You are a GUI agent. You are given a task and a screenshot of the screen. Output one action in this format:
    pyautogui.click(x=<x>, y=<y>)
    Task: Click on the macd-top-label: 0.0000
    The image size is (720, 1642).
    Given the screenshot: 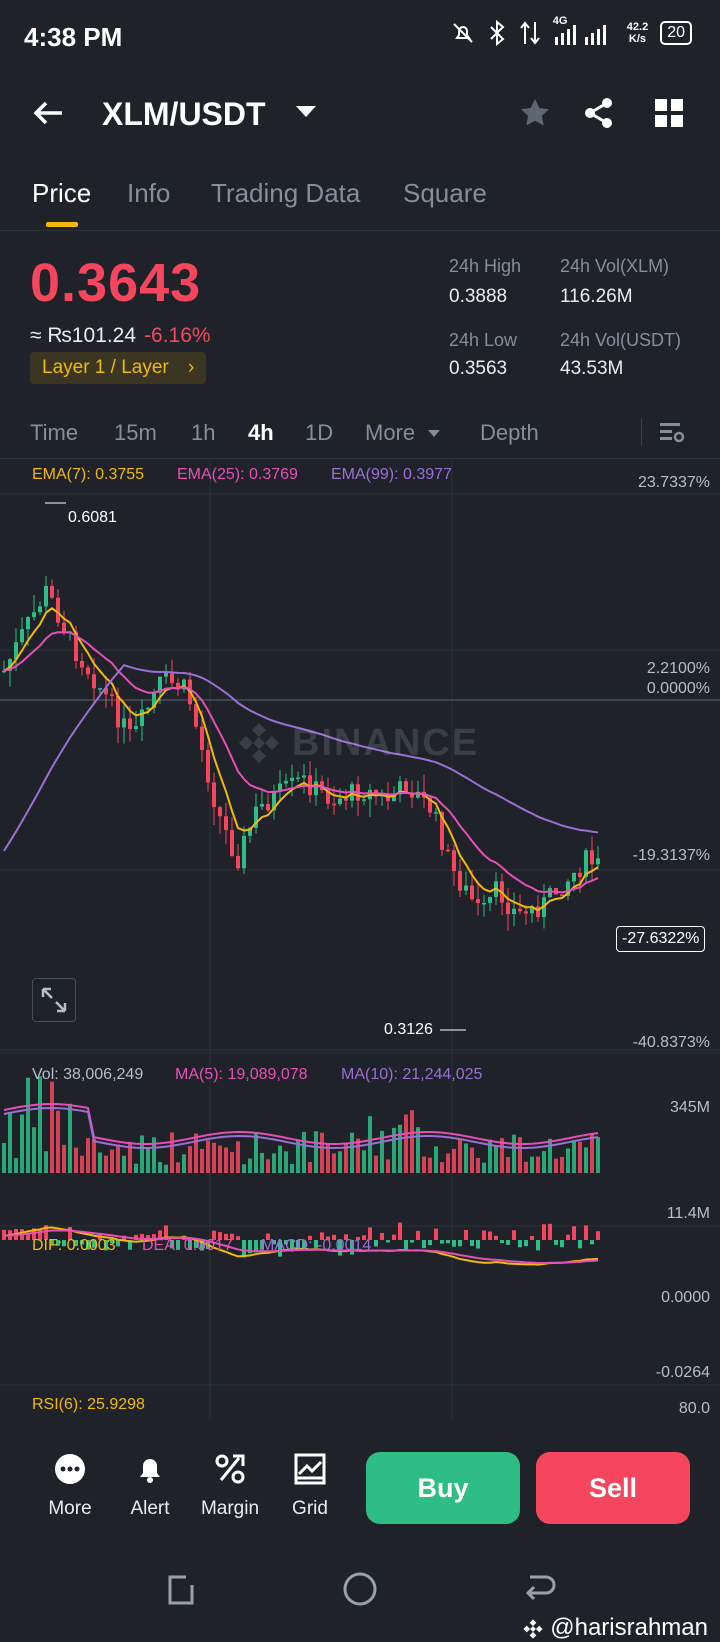 What is the action you would take?
    pyautogui.click(x=685, y=1297)
    